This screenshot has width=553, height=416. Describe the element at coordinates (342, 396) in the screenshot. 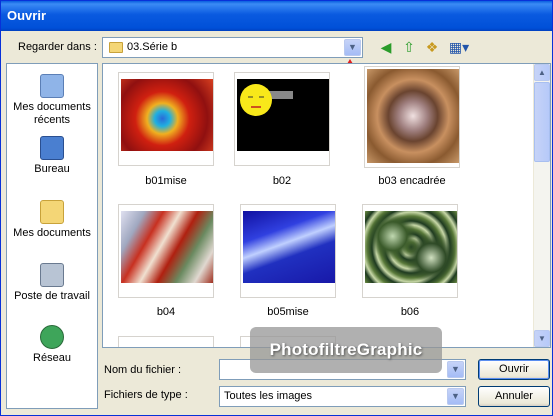

I see `filetype-select: Toutes les images ▼` at that location.